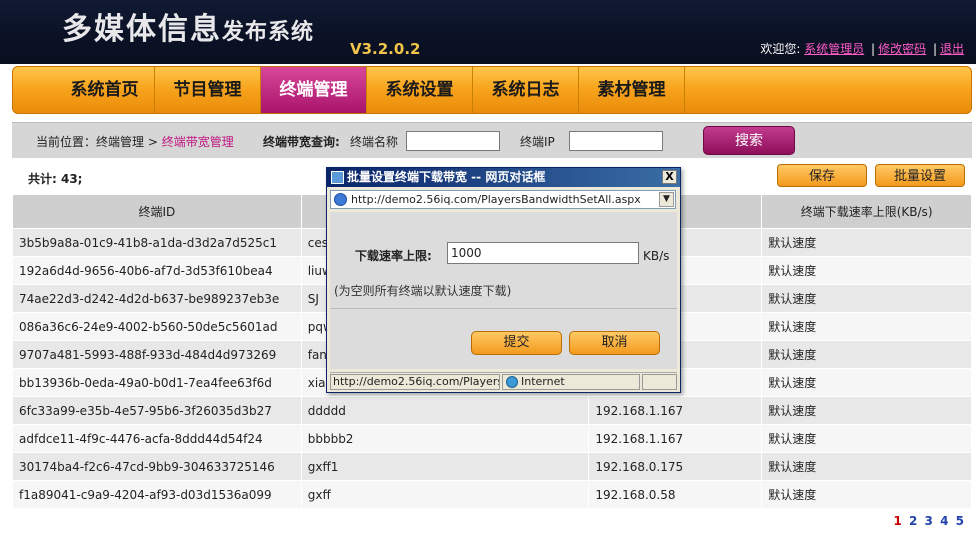  I want to click on cell-id: bb13936b-0eda-49a0-b0d1-7ea4fee63f6d, so click(157, 382).